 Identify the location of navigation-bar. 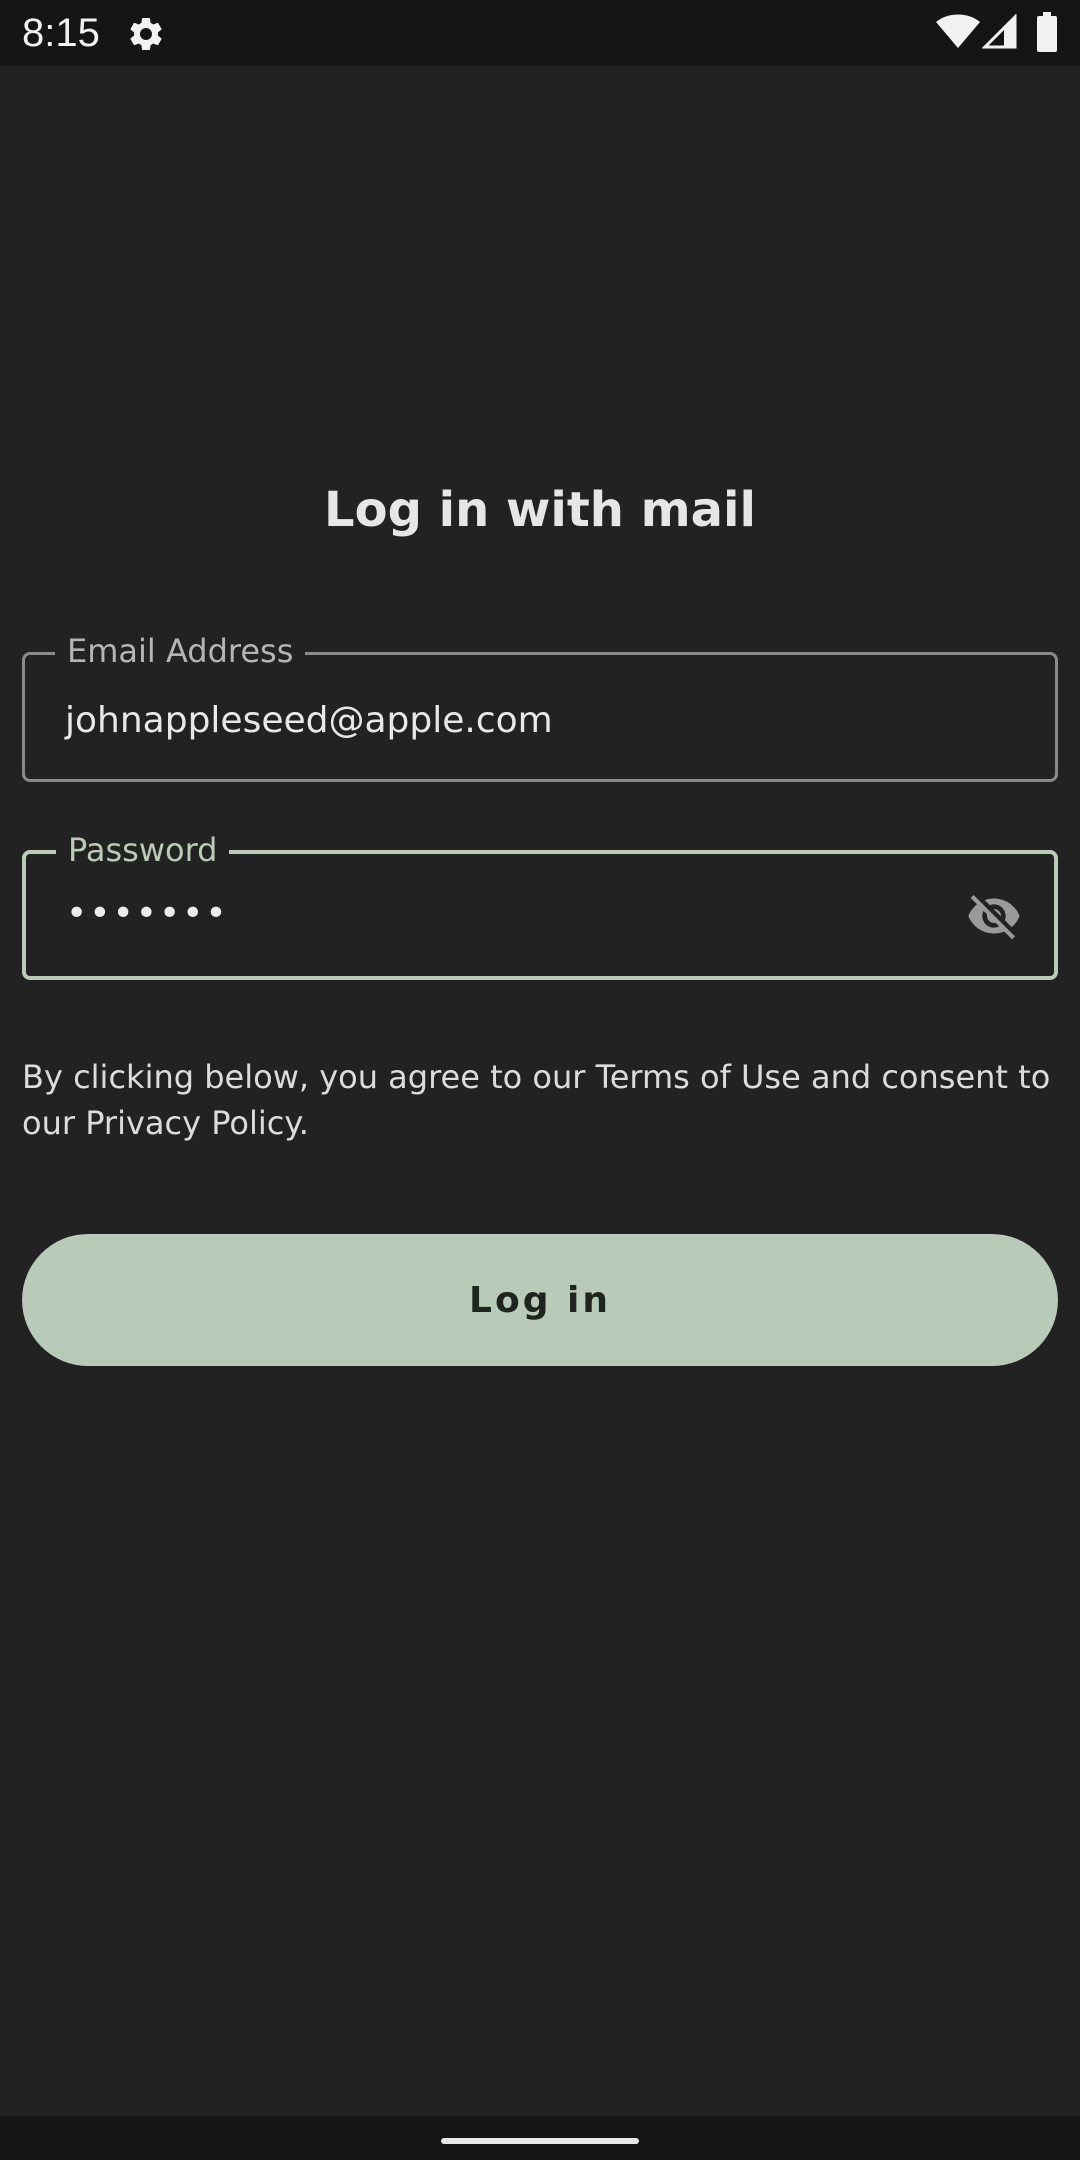
(540, 2138).